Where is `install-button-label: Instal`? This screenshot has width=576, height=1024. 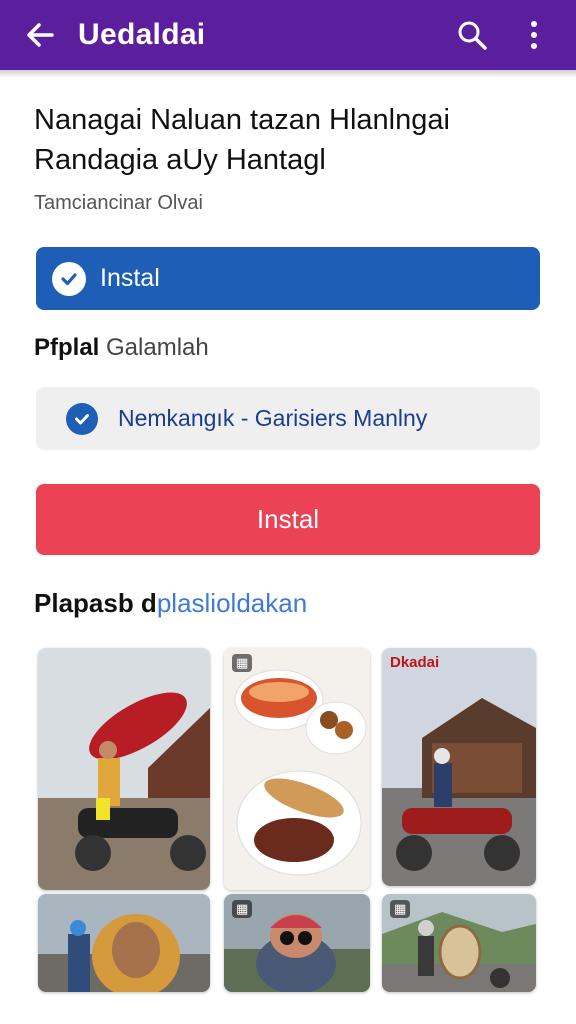
install-button-label: Instal is located at coordinates (130, 278).